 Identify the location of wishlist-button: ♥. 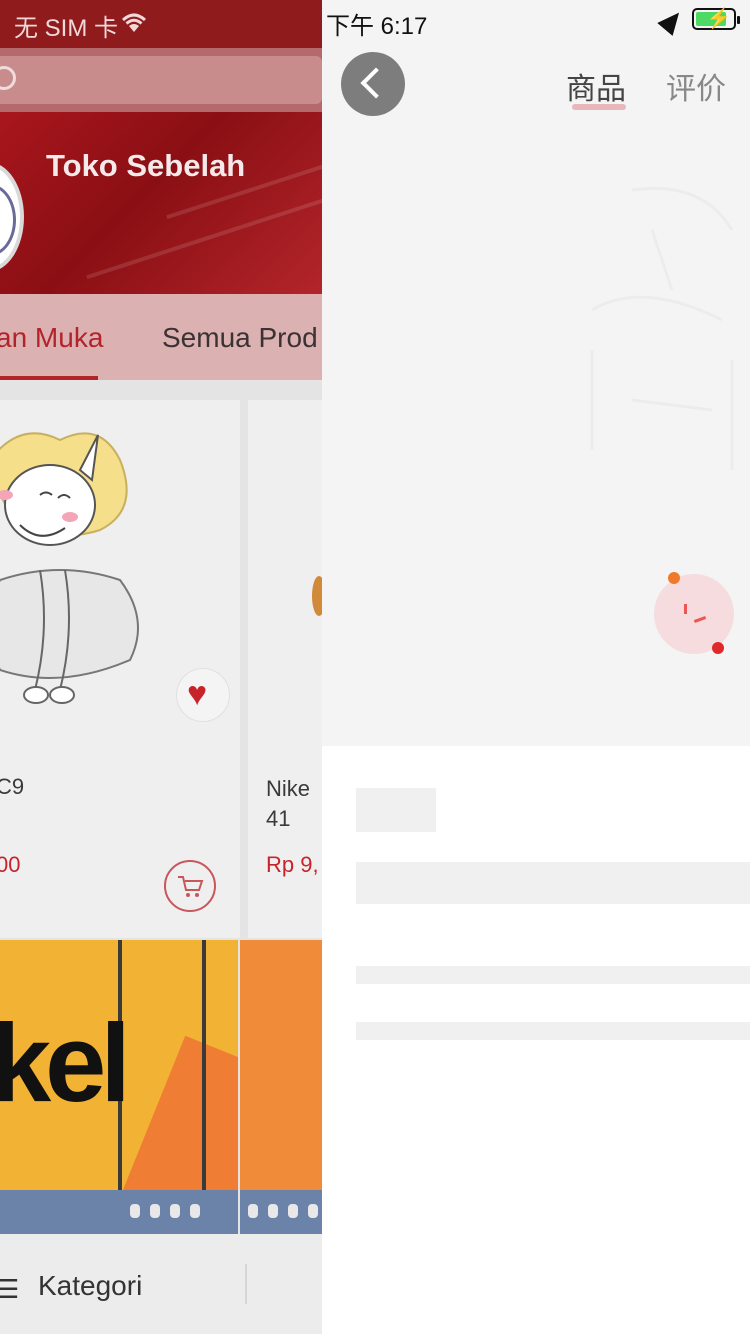
(203, 695).